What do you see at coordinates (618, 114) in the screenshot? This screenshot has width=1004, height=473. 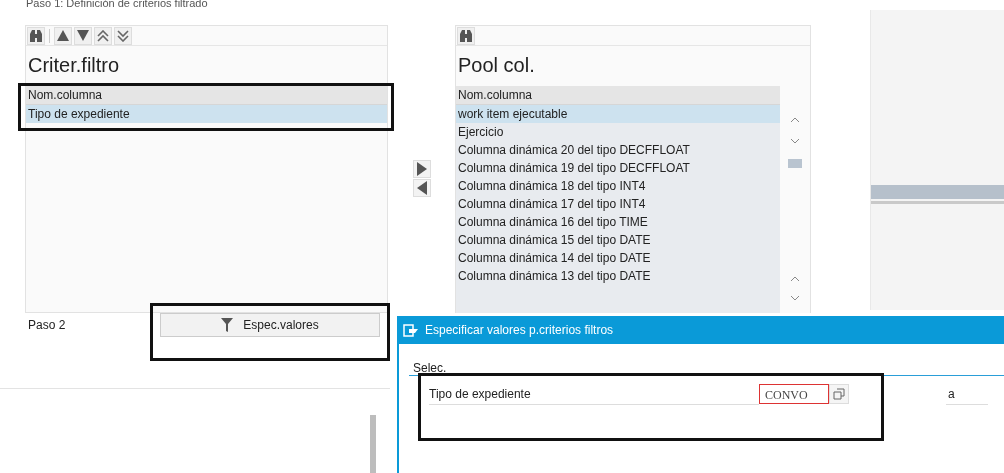 I see `list-row: work item ejecutable` at bounding box center [618, 114].